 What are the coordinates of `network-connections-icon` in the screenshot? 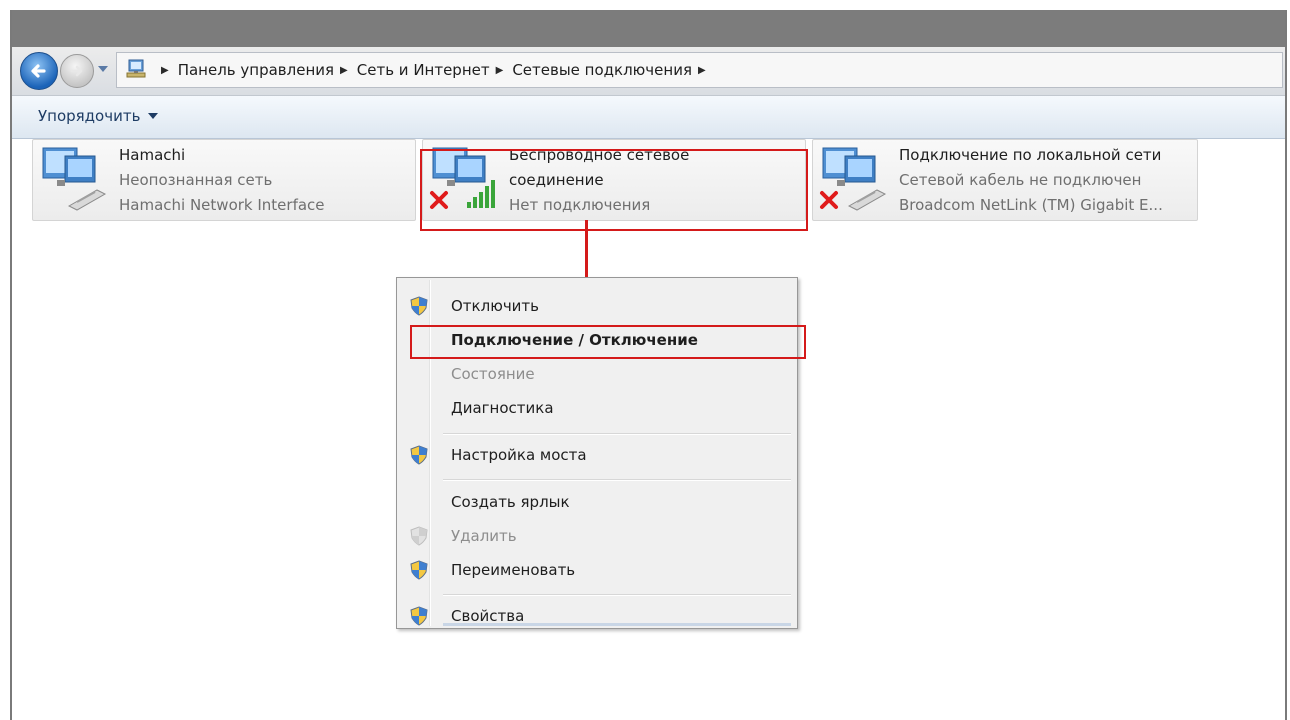 It's located at (137, 70).